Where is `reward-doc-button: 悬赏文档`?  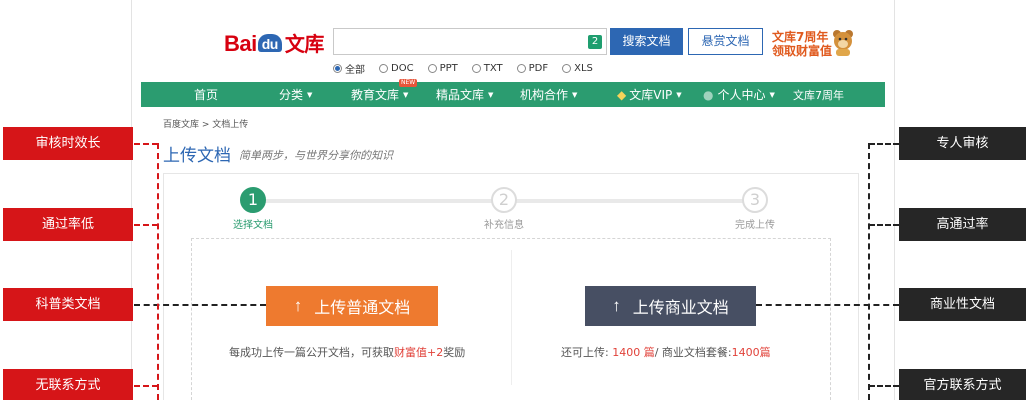
reward-doc-button: 悬赏文档 is located at coordinates (725, 41).